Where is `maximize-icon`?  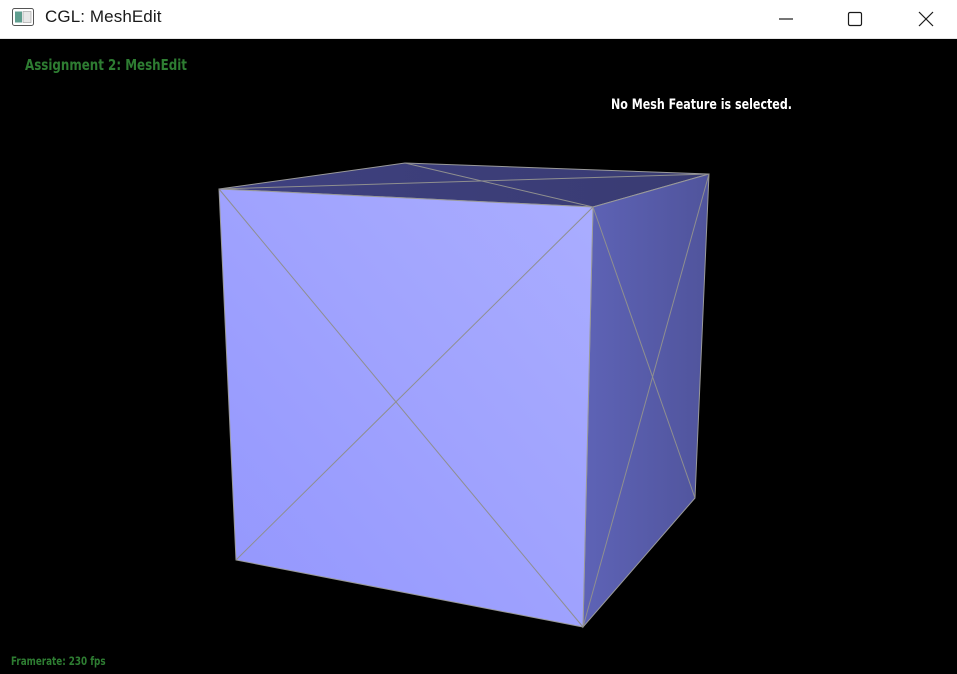 maximize-icon is located at coordinates (855, 19).